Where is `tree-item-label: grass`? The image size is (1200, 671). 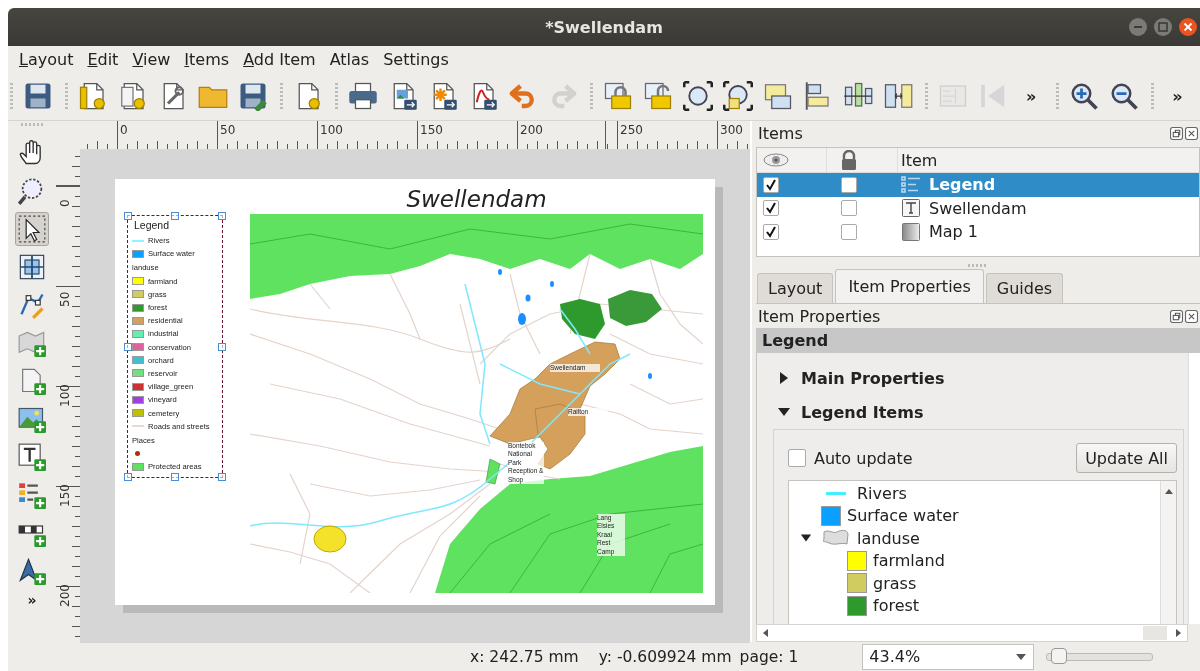 tree-item-label: grass is located at coordinates (895, 583).